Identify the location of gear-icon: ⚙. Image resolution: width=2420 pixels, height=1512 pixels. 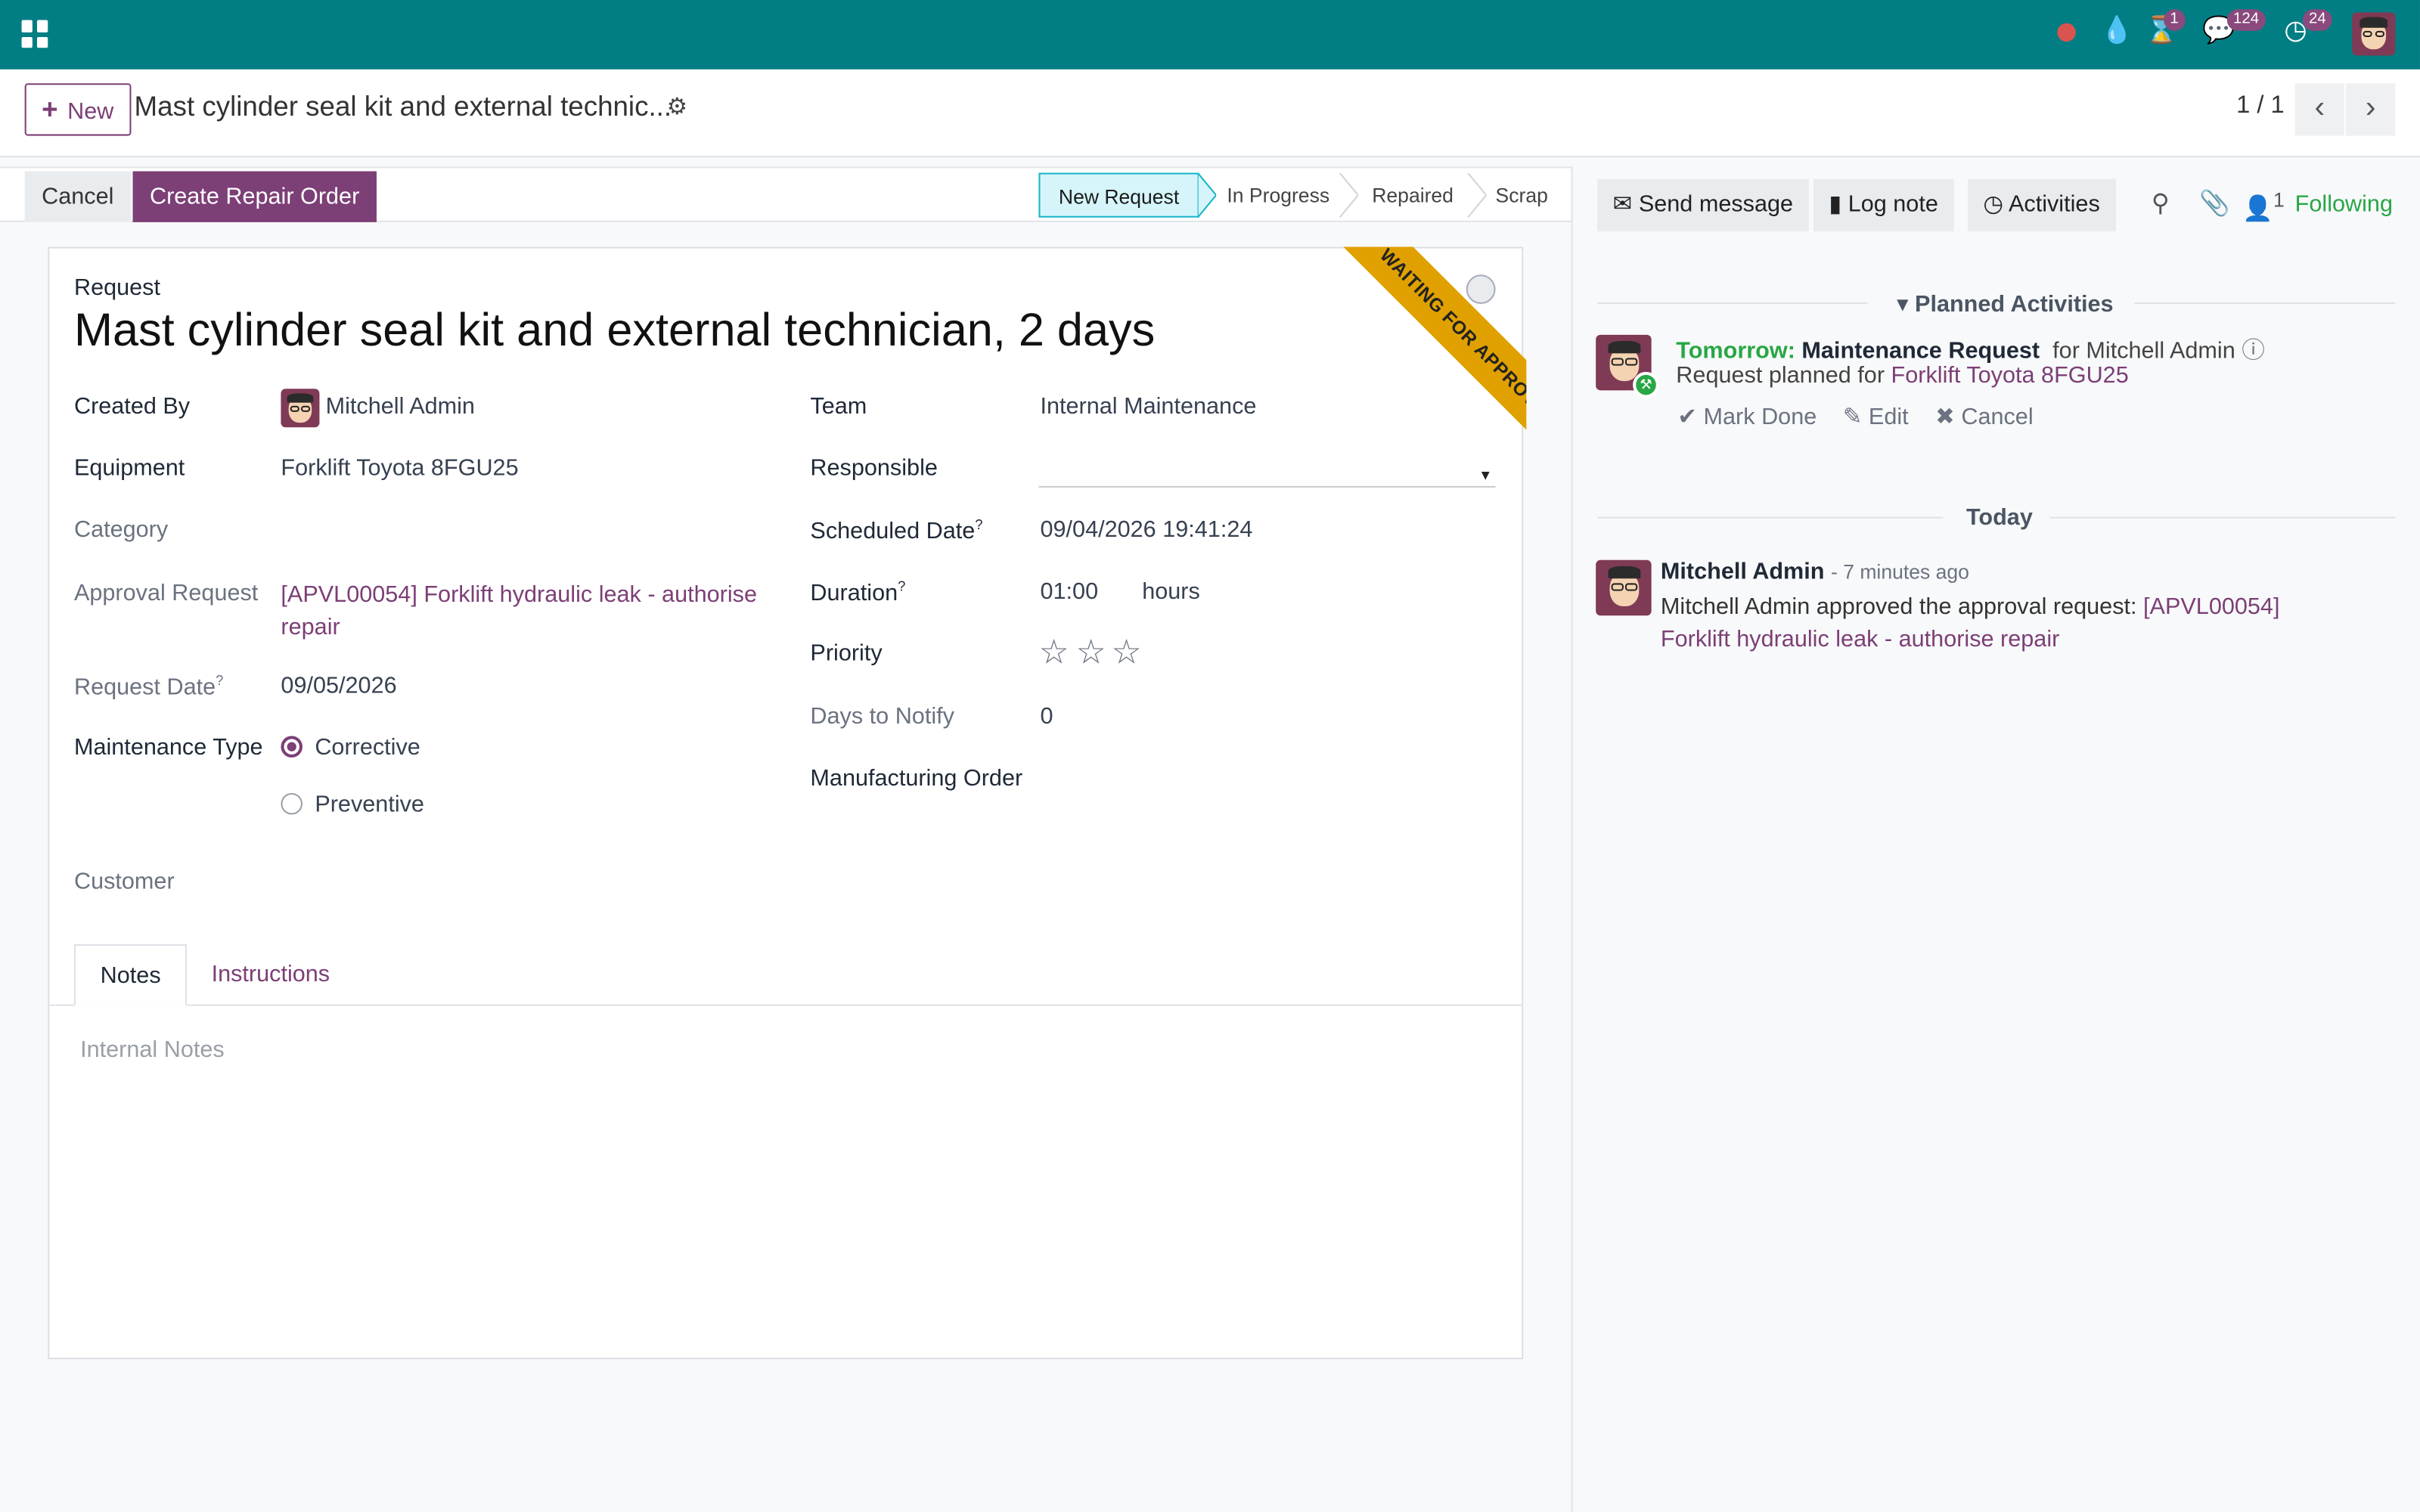
(677, 106).